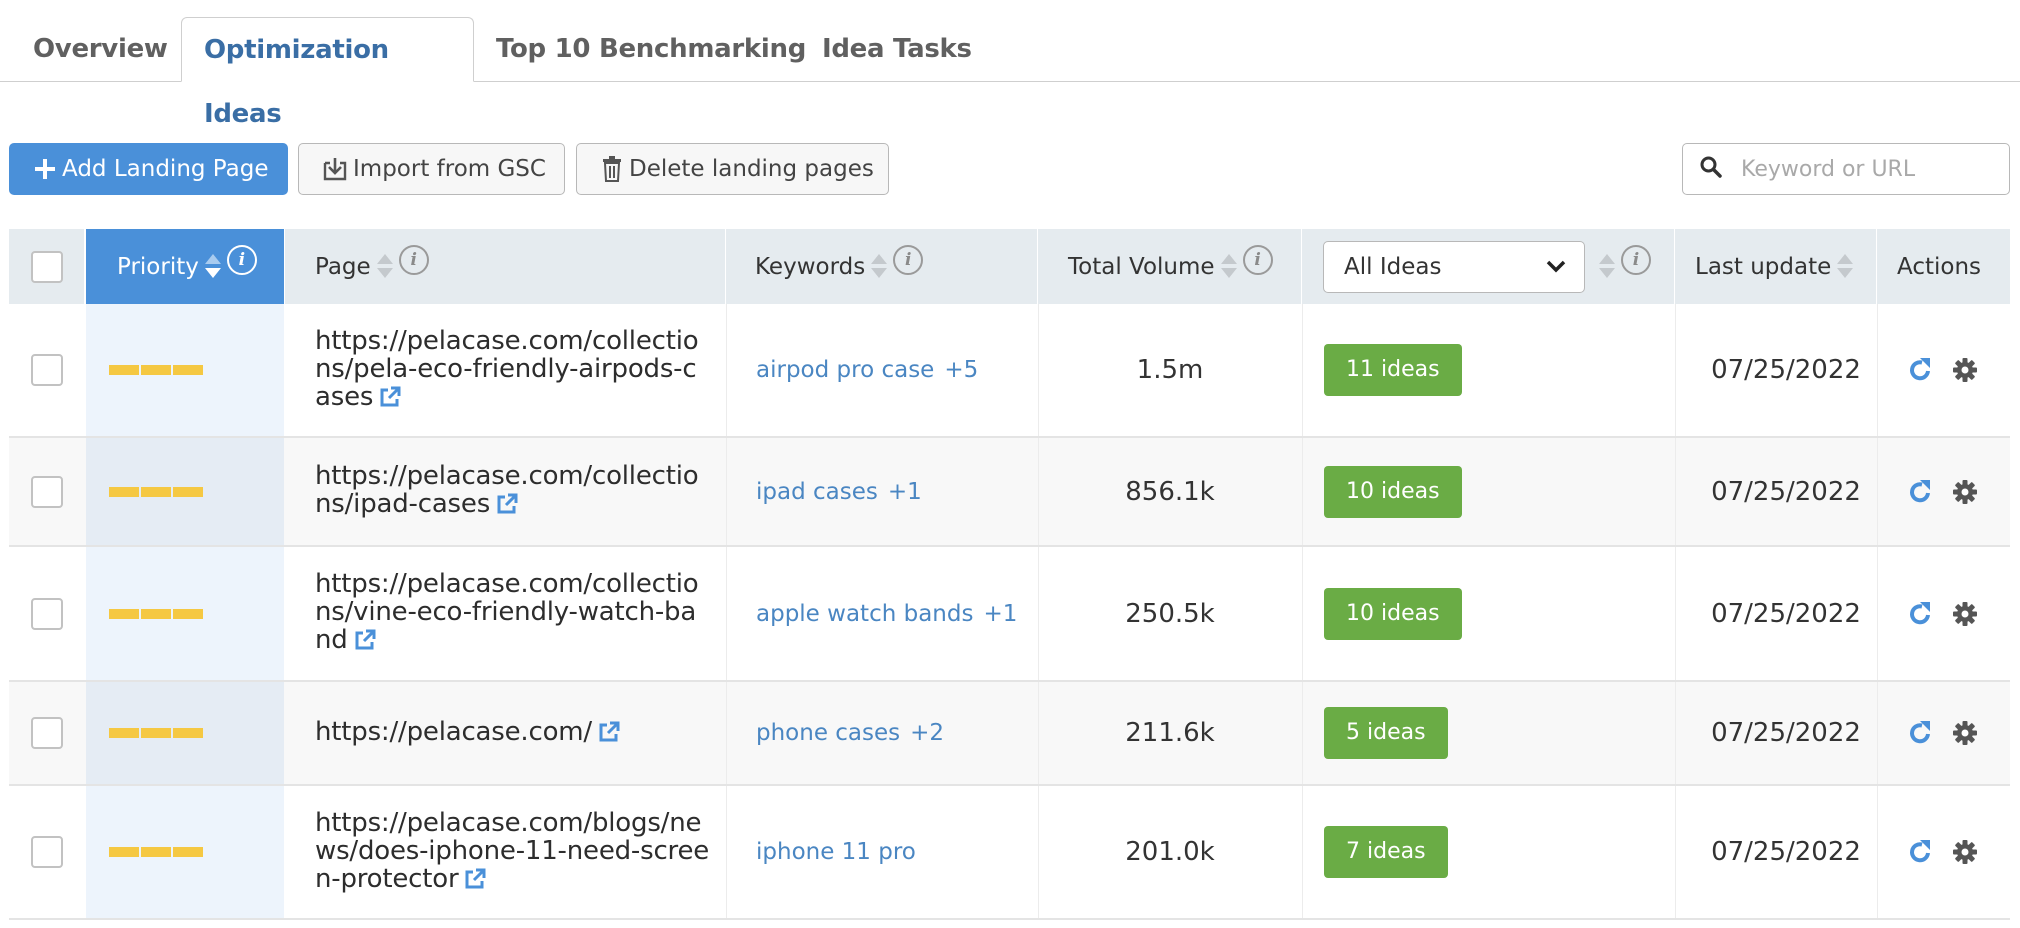  I want to click on total-volume-value: 856.1k, so click(1170, 491).